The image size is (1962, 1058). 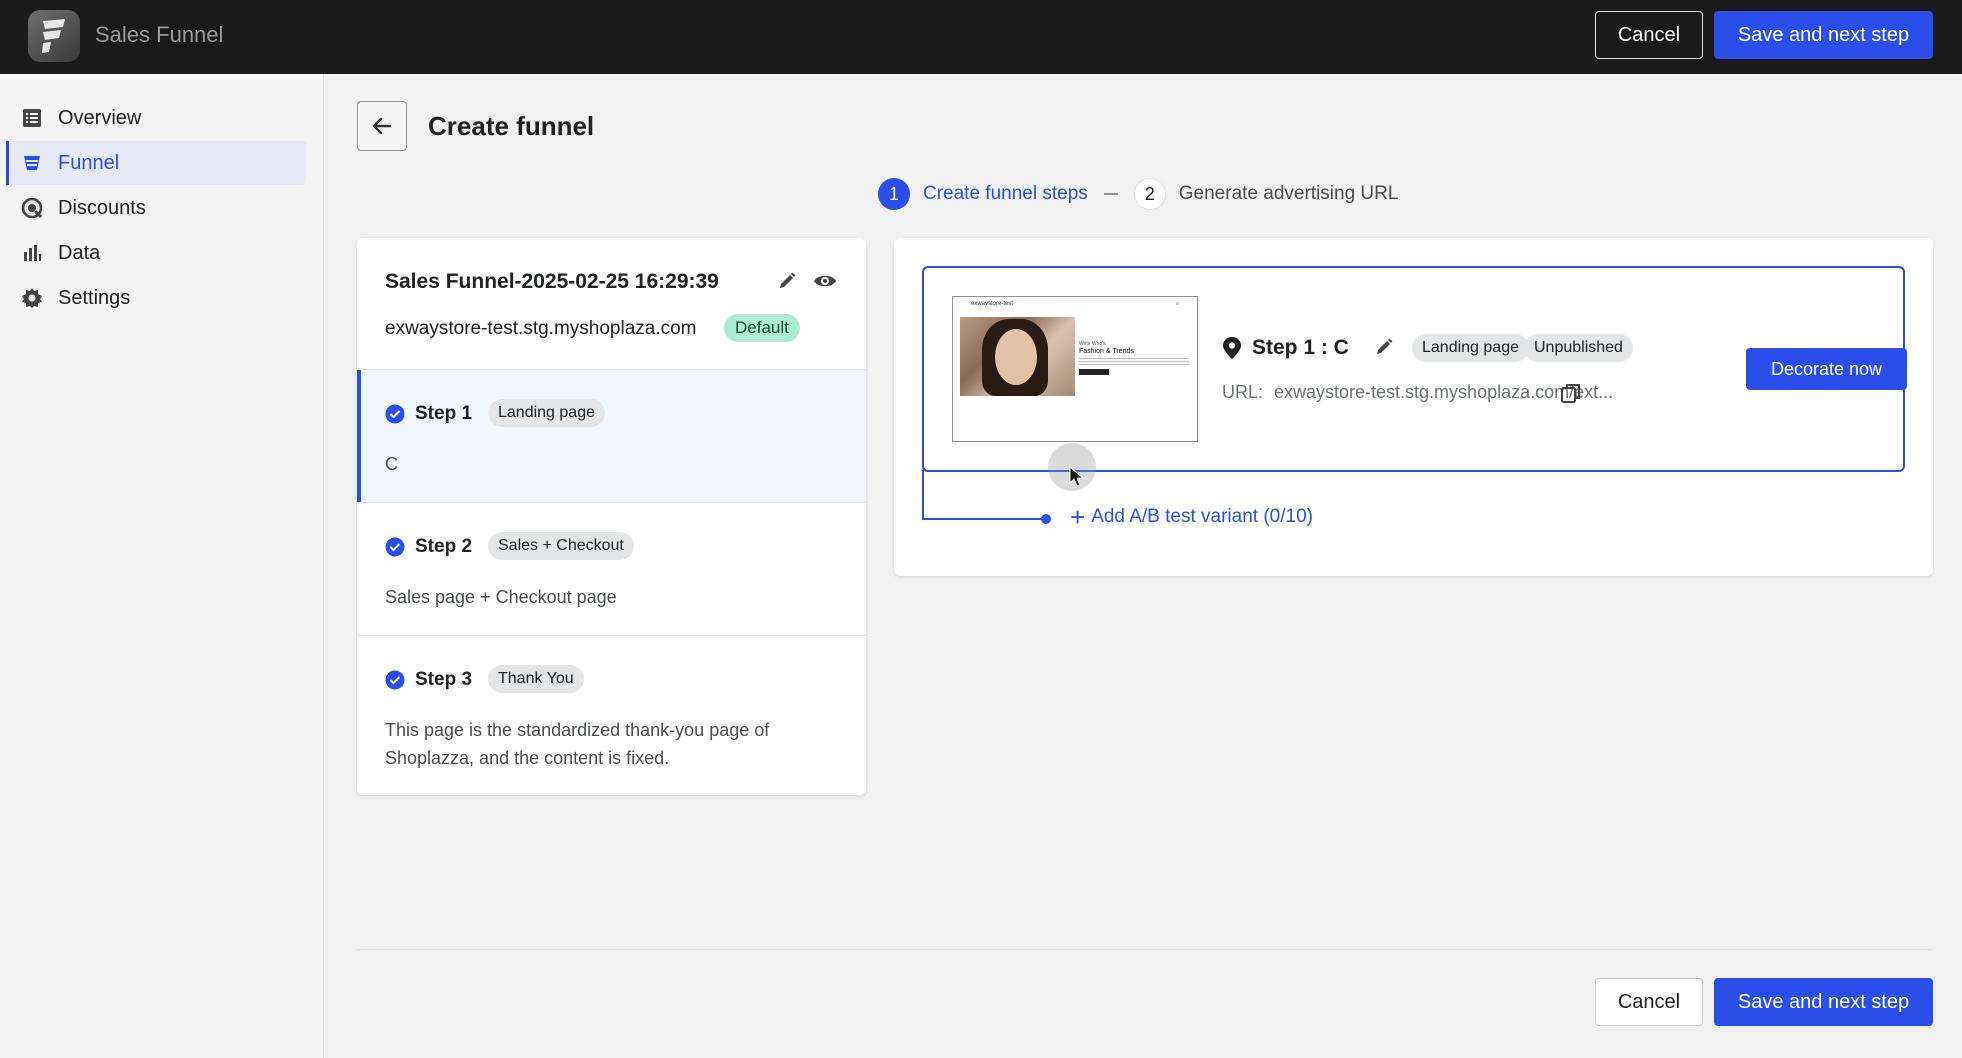 I want to click on connector-dot, so click(x=1046, y=519).